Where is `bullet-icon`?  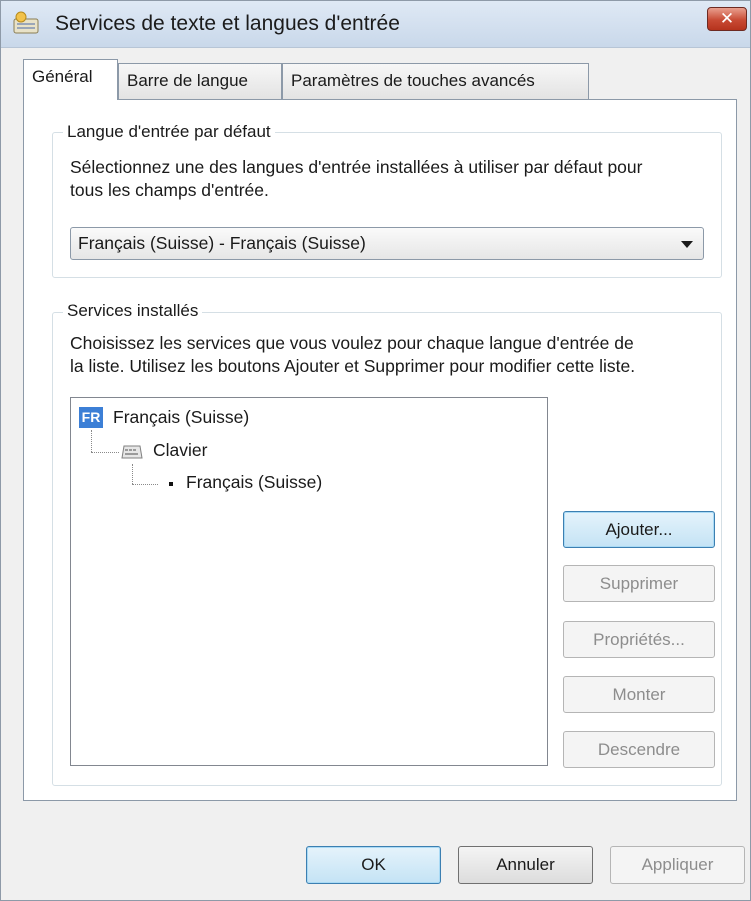
bullet-icon is located at coordinates (171, 484).